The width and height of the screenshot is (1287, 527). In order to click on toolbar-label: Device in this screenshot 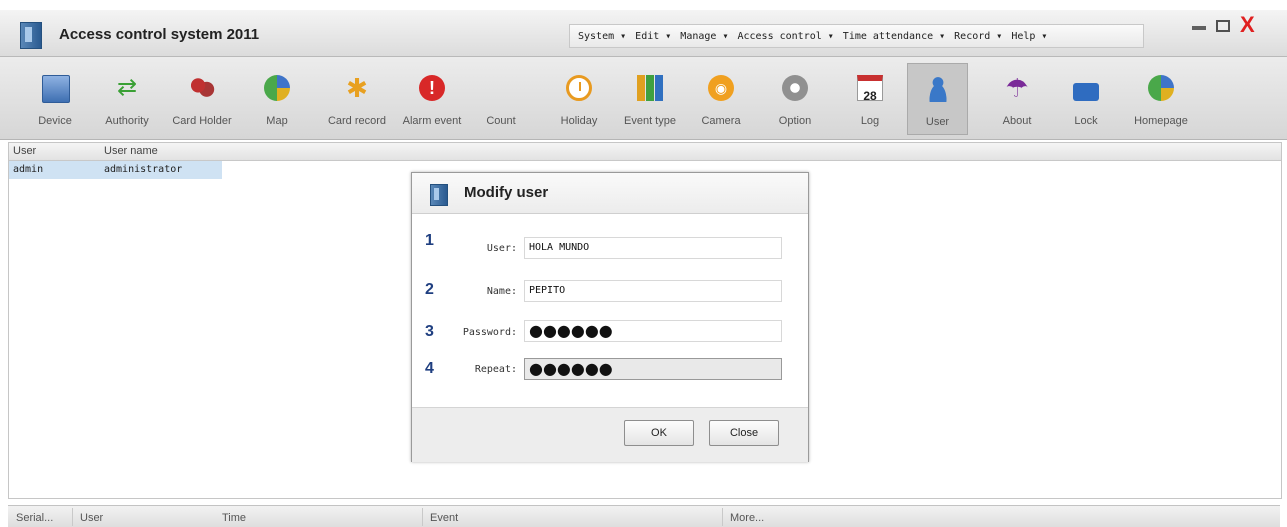, I will do `click(55, 121)`.